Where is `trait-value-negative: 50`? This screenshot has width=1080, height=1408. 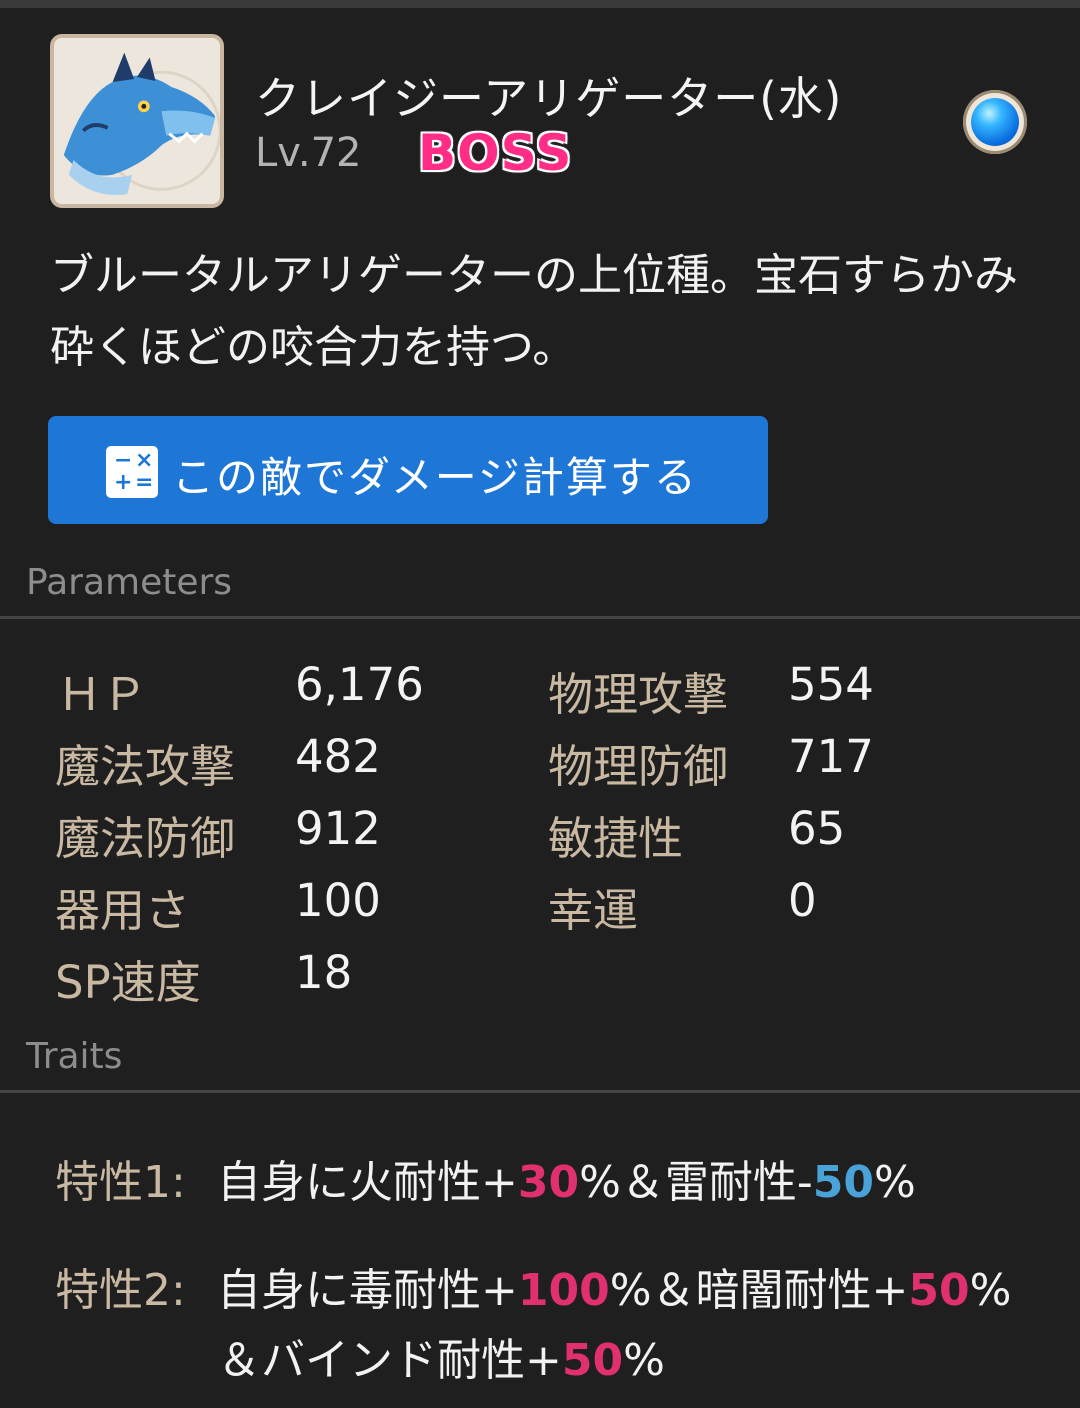 trait-value-negative: 50 is located at coordinates (843, 1182).